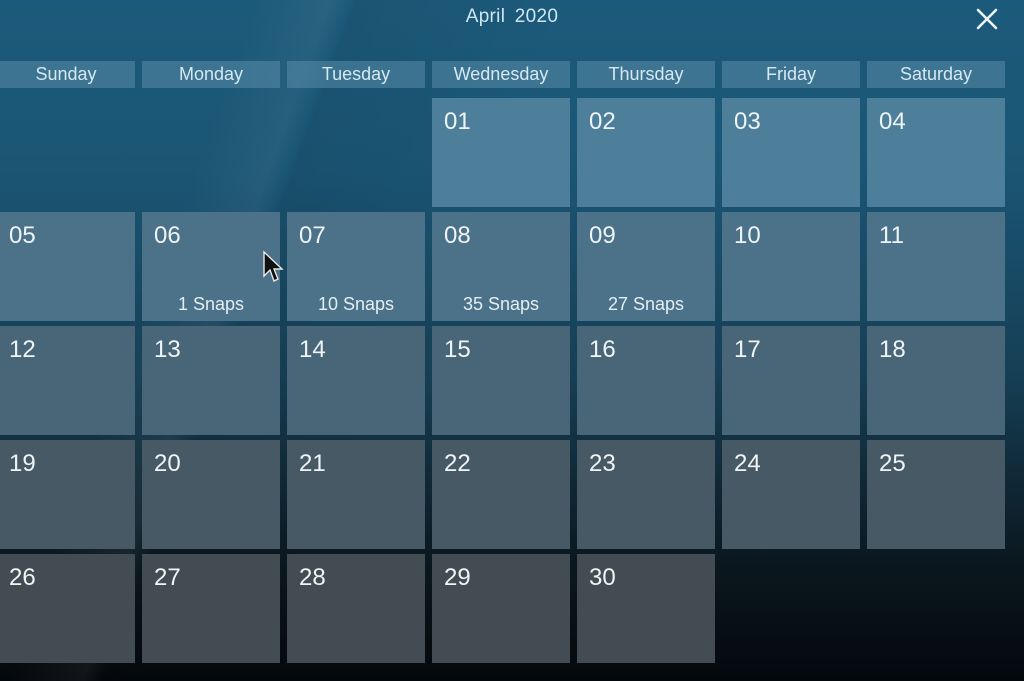 Image resolution: width=1024 pixels, height=681 pixels. What do you see at coordinates (167, 463) in the screenshot?
I see `day-number: 20` at bounding box center [167, 463].